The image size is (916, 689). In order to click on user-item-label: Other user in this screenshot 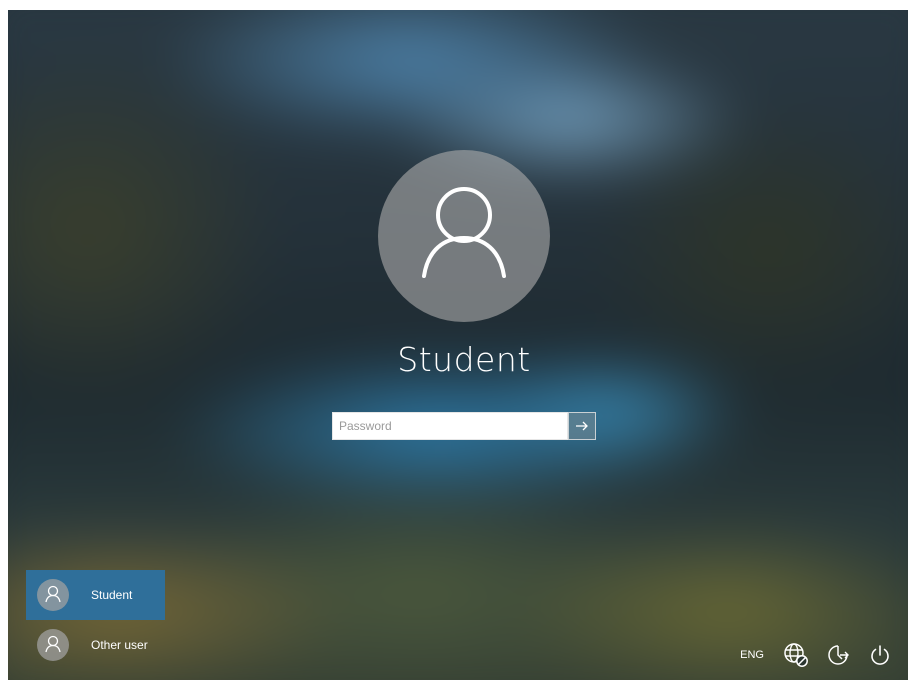, I will do `click(119, 645)`.